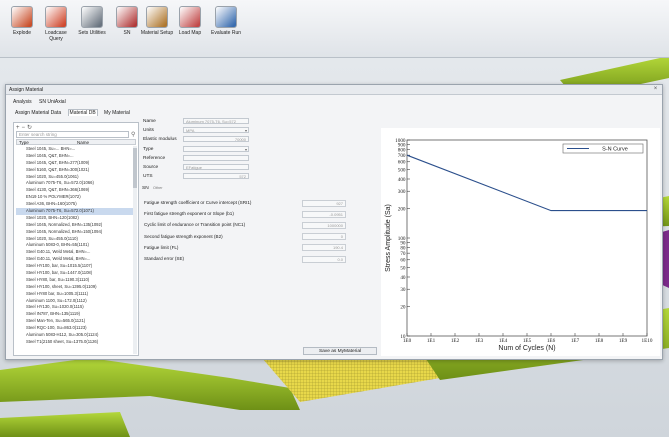  I want to click on evaluate-run-label: Evaluate Run, so click(226, 33).